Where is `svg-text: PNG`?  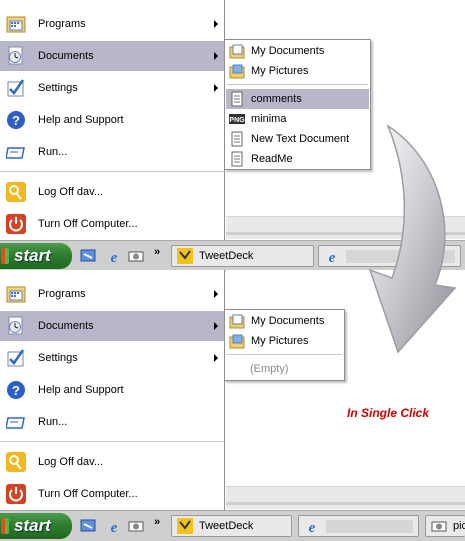 svg-text: PNG is located at coordinates (237, 120).